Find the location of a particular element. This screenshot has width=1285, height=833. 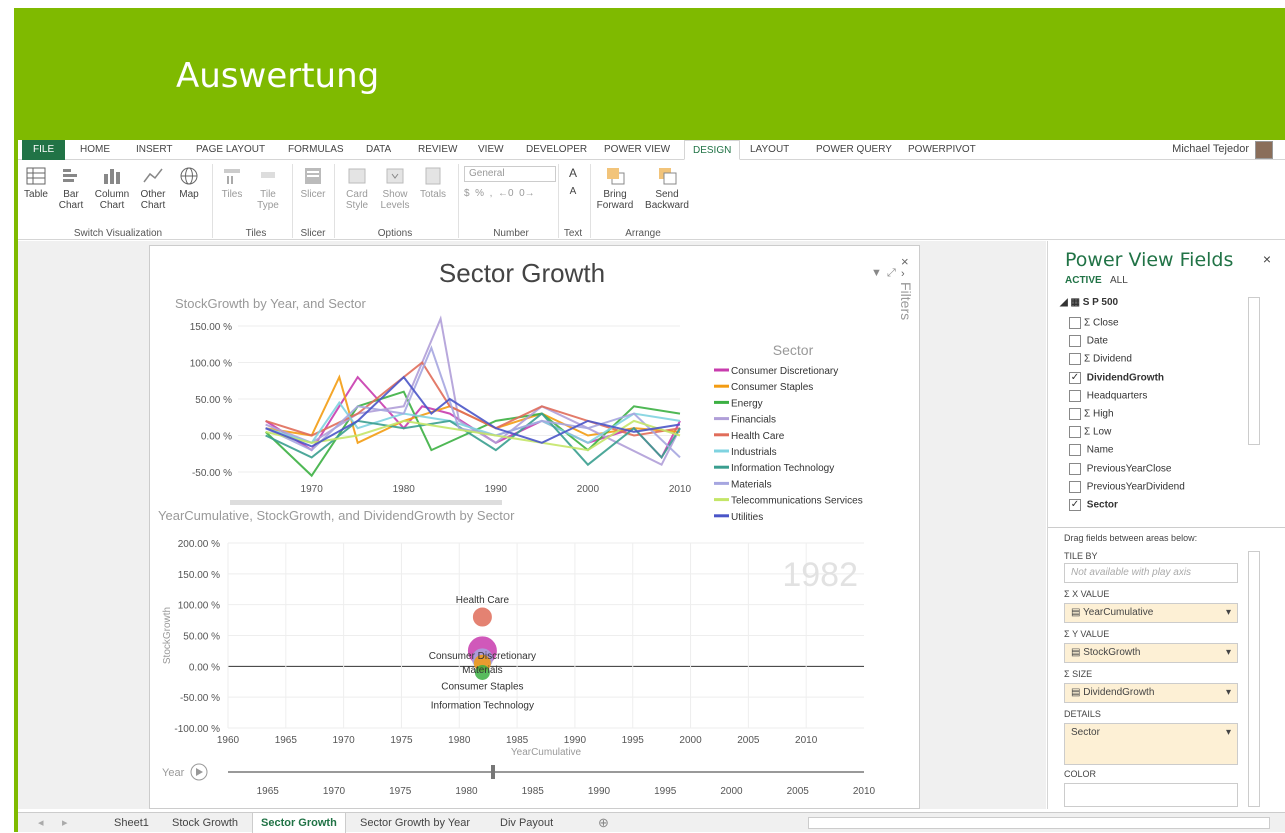

bring-forward-button: Bring Forward is located at coordinates (615, 188).